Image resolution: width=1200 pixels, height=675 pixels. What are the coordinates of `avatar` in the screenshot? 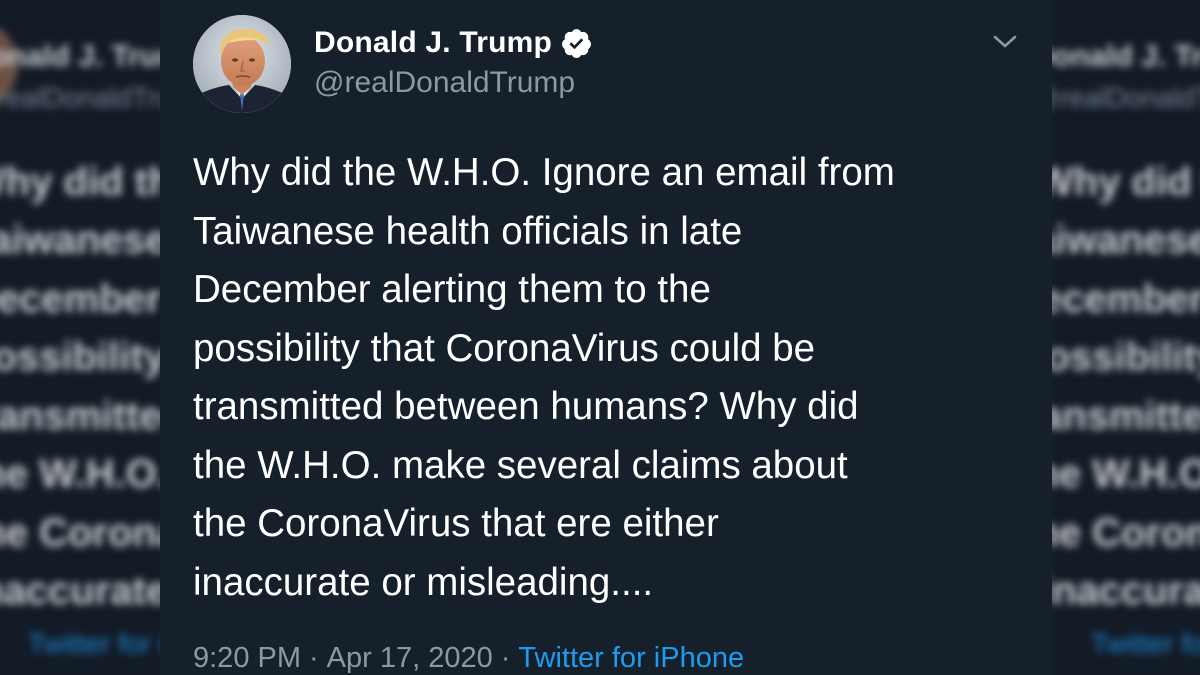 It's located at (242, 64).